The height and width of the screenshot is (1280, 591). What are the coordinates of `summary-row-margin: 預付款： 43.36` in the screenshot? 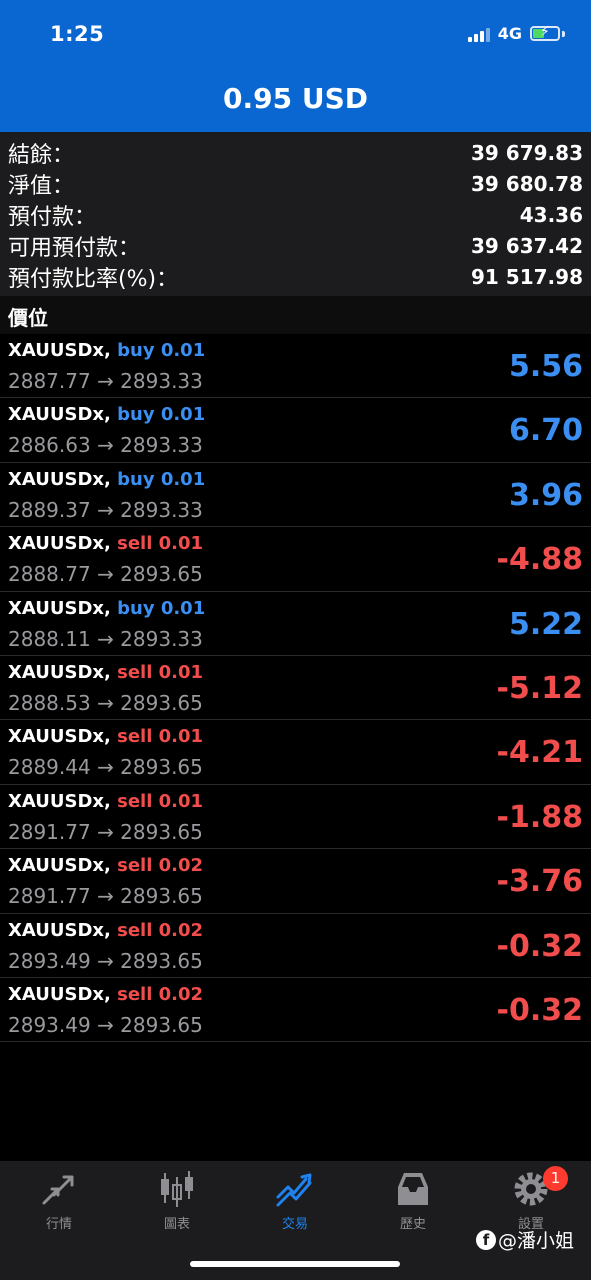 It's located at (295, 214).